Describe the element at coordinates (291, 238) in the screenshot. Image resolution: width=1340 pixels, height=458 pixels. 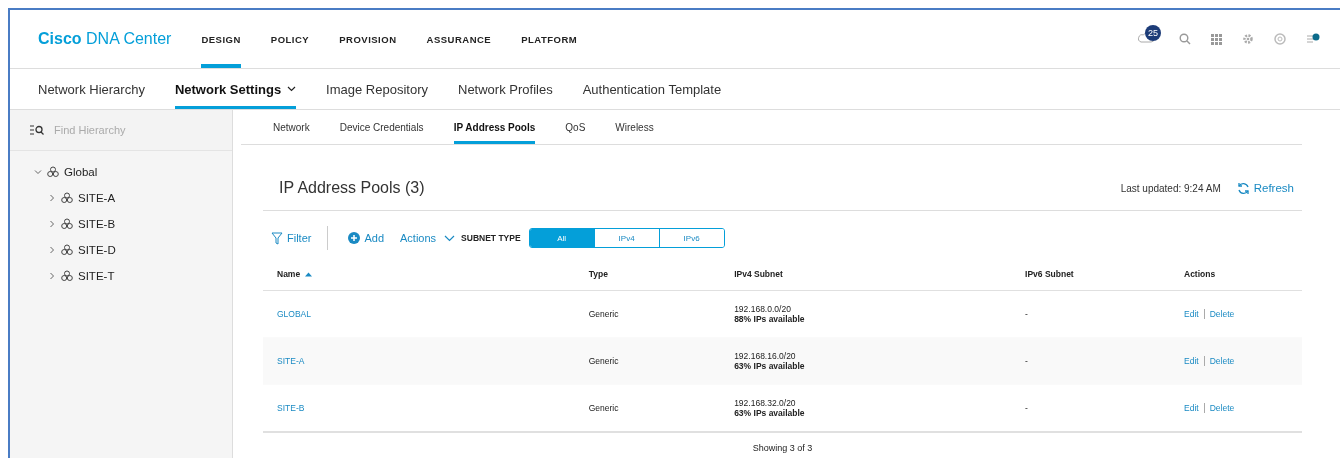
I see `filter-button: Filter` at that location.